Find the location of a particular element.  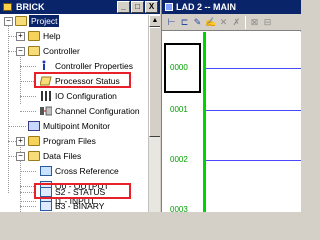

close-button: X is located at coordinates (151, 7).